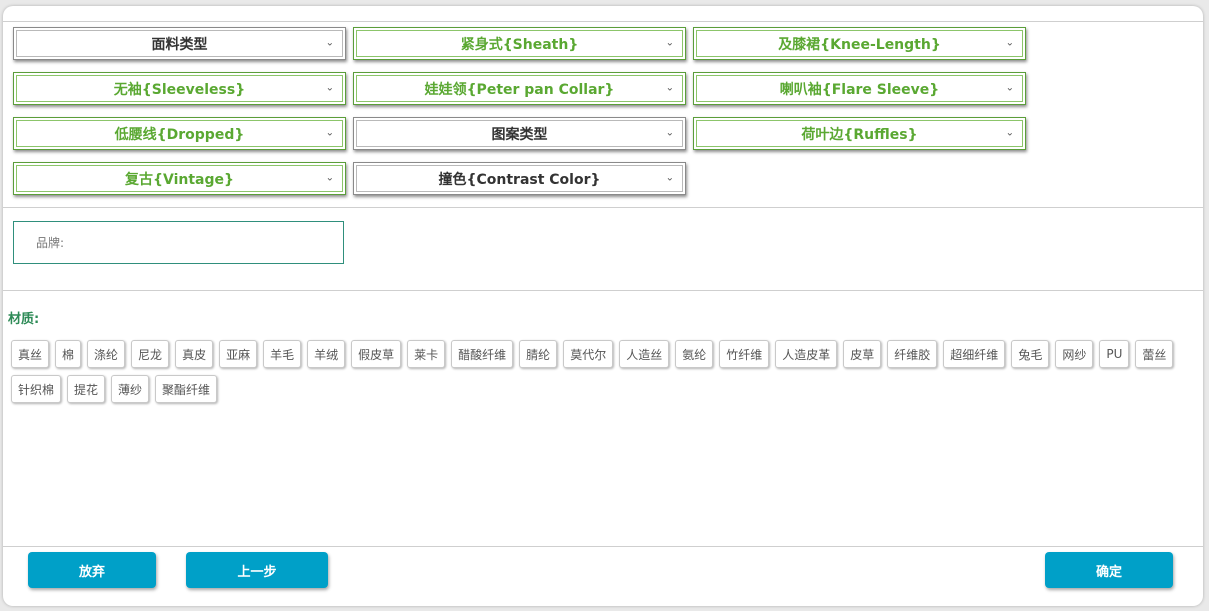 This screenshot has height=611, width=1209. Describe the element at coordinates (1030, 354) in the screenshot. I see `material-tag: 兔毛` at that location.